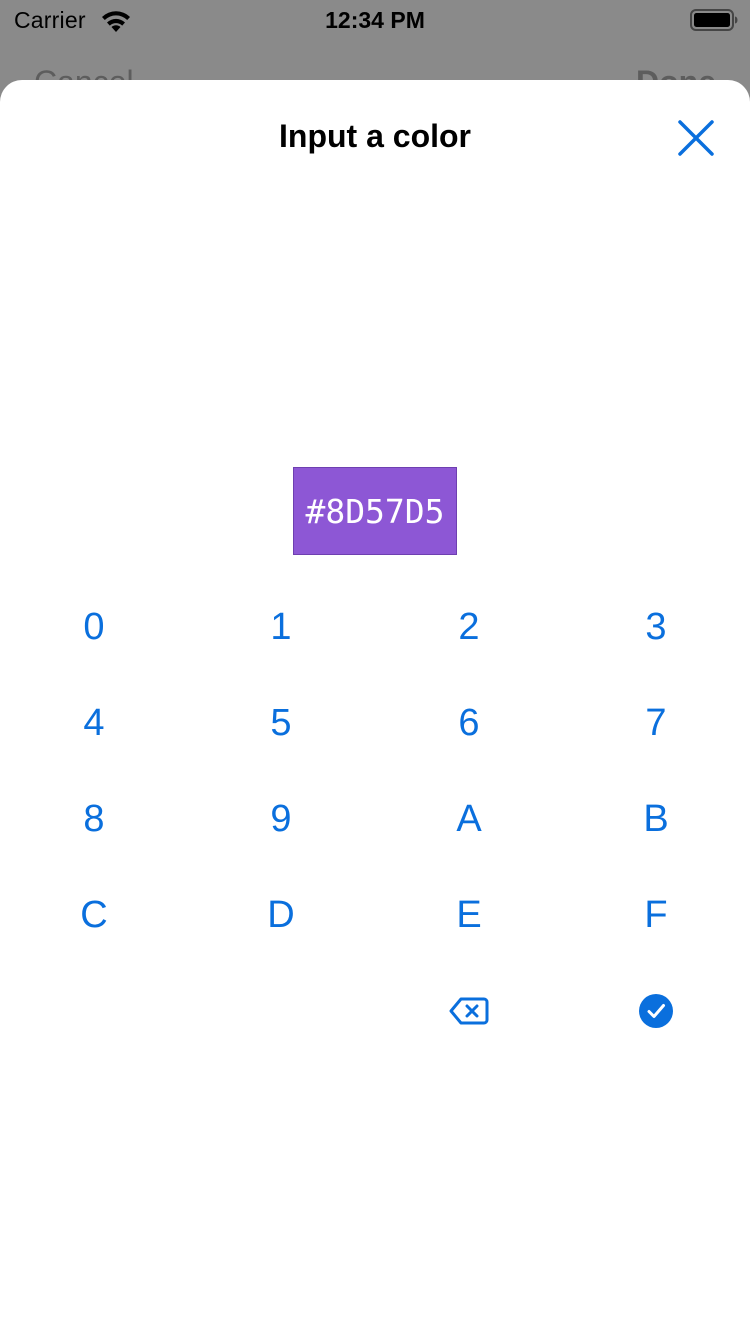 Image resolution: width=750 pixels, height=1334 pixels. I want to click on confirm-button, so click(656, 1011).